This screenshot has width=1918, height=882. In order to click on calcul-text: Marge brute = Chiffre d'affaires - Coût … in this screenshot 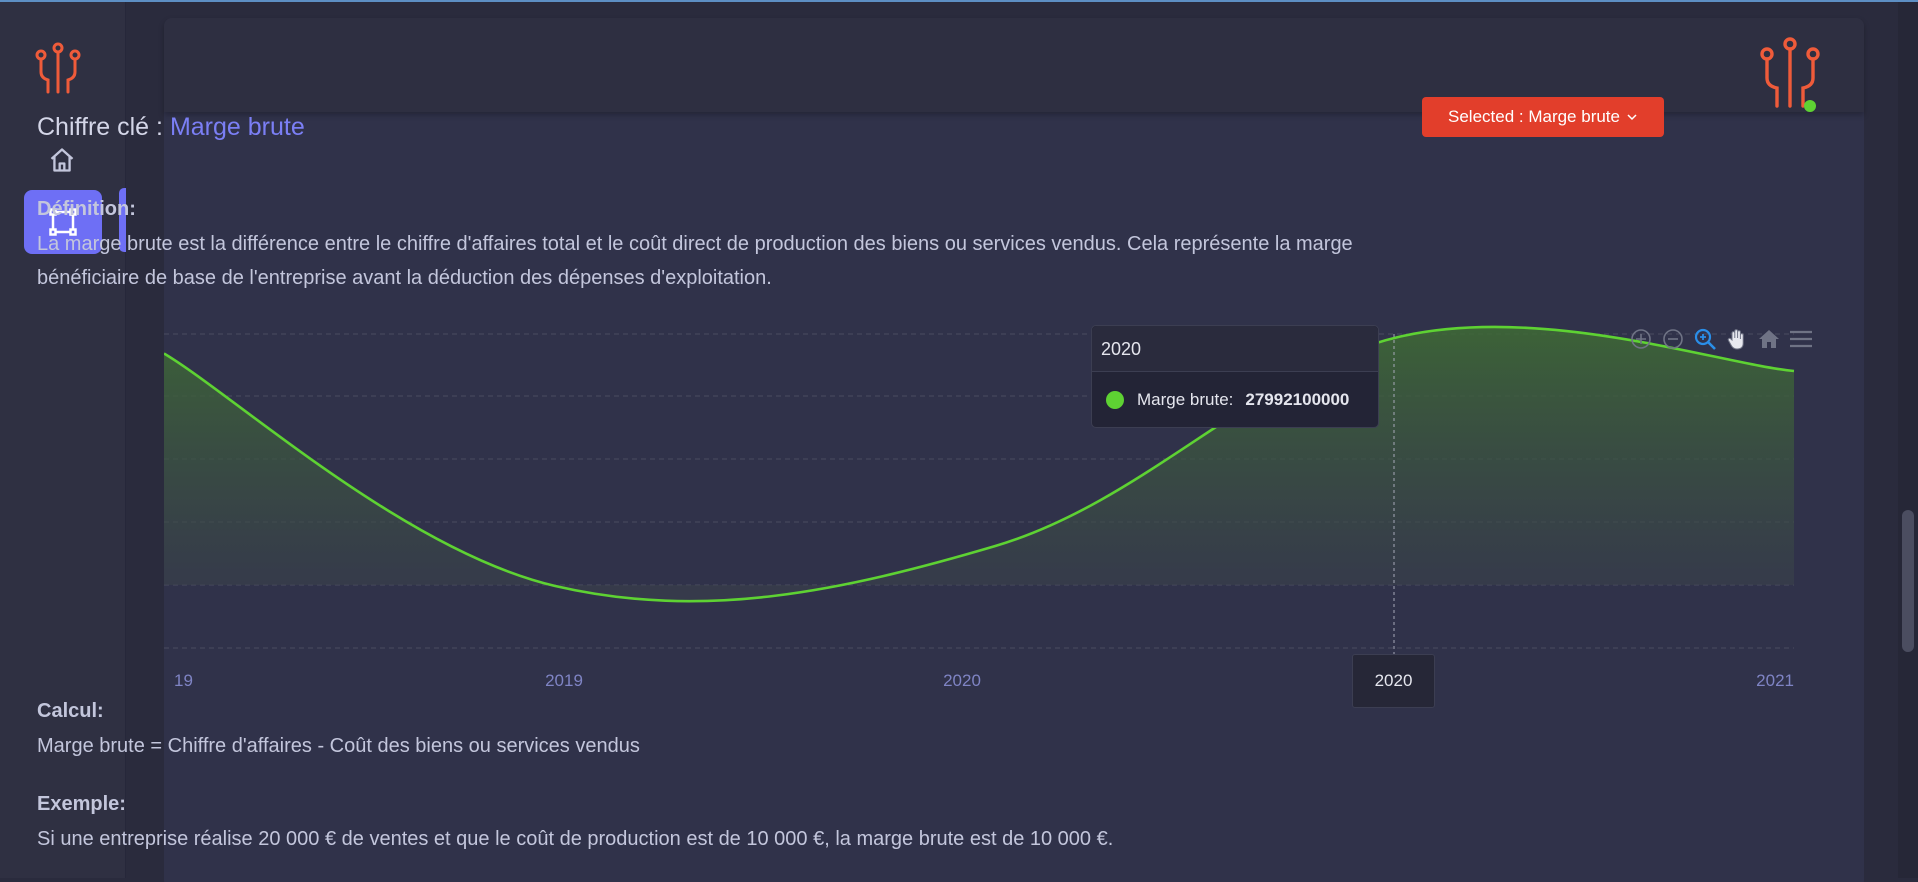, I will do `click(338, 746)`.